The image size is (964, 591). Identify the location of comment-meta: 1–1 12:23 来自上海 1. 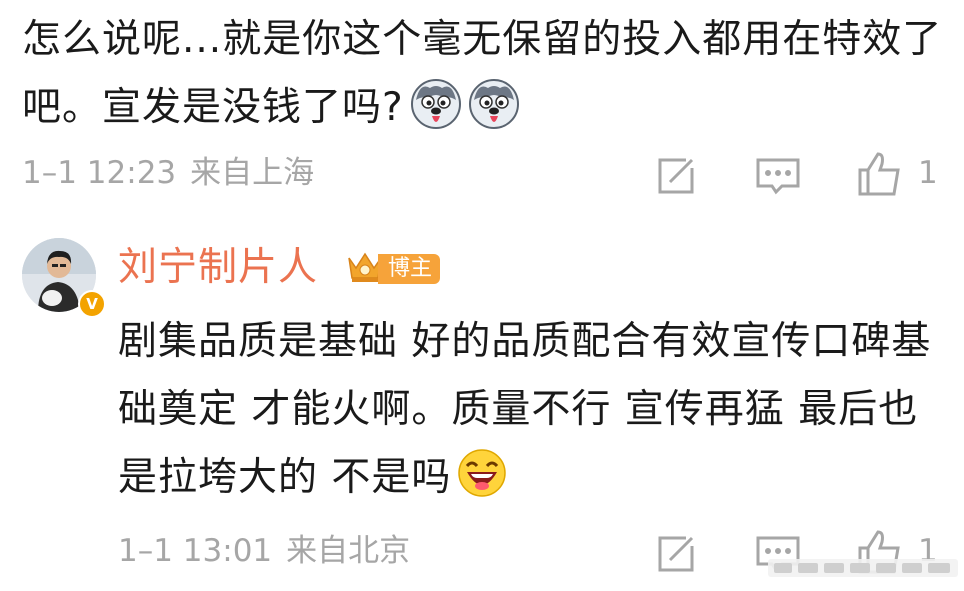
(482, 173).